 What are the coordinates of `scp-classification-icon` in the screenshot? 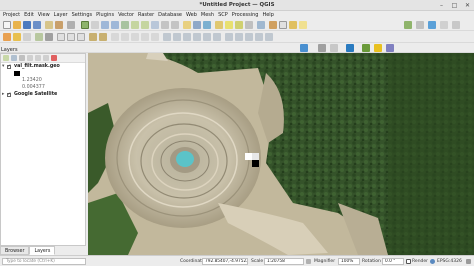 It's located at (366, 48).